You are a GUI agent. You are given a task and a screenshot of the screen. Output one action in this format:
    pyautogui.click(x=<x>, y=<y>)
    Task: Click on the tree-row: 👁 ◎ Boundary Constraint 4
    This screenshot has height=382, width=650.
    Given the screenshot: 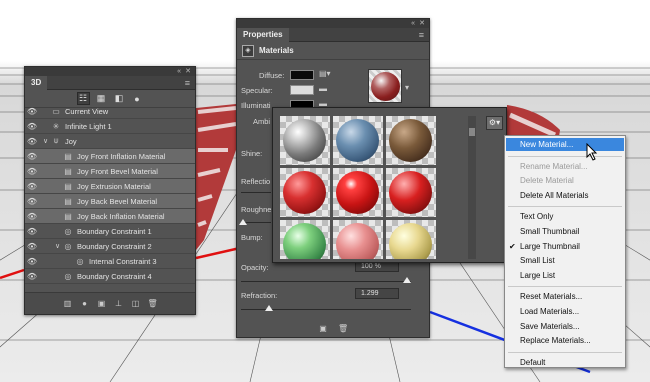 What is the action you would take?
    pyautogui.click(x=110, y=276)
    